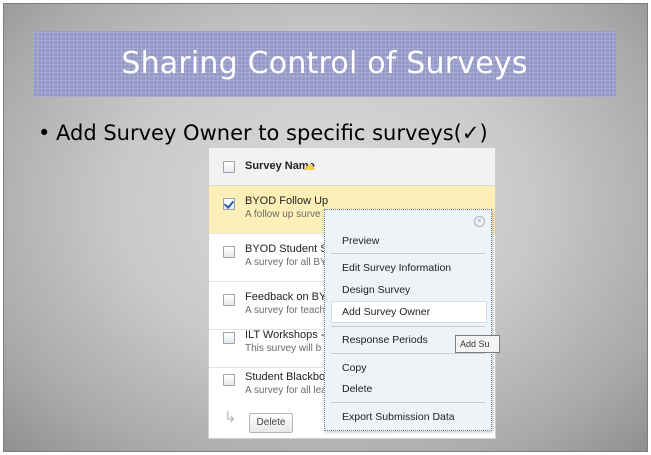 The image size is (651, 455). Describe the element at coordinates (229, 167) in the screenshot. I see `select-all-checkbox` at that location.